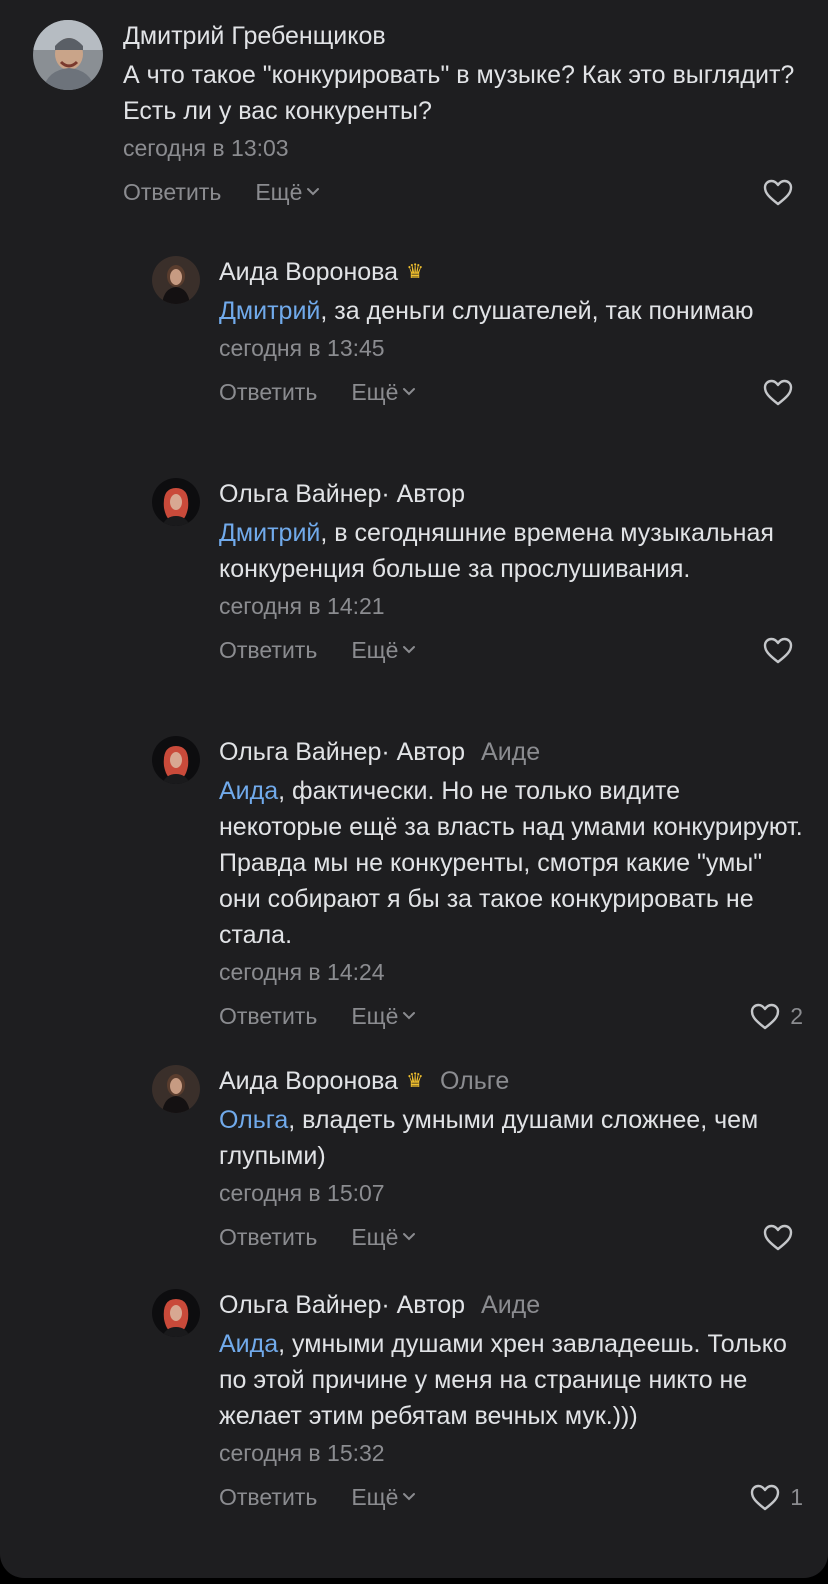 Image resolution: width=828 pixels, height=1584 pixels. What do you see at coordinates (796, 1496) in the screenshot?
I see `like-count: 1` at bounding box center [796, 1496].